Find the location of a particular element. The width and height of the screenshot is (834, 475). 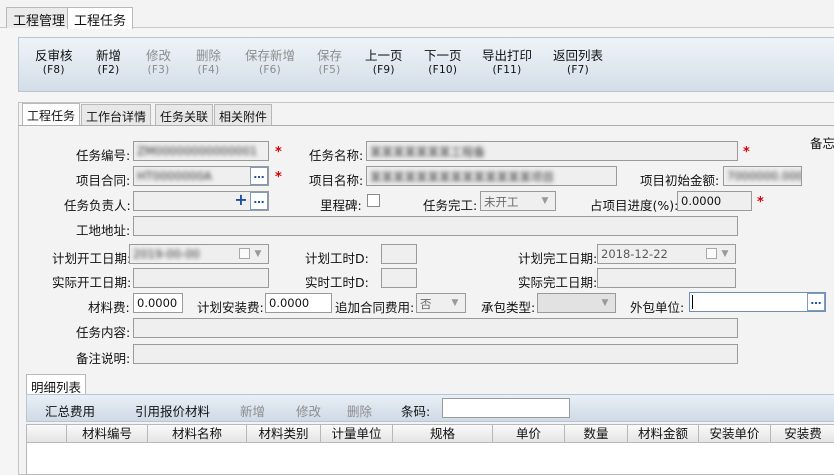

contract-field: HT0000000A is located at coordinates (201, 176).